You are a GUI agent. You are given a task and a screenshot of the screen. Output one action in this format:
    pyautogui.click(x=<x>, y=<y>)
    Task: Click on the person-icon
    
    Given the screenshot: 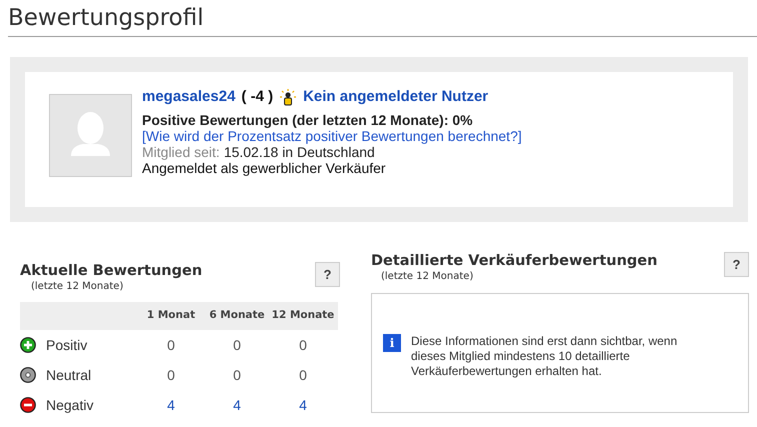 What is the action you would take?
    pyautogui.click(x=288, y=97)
    